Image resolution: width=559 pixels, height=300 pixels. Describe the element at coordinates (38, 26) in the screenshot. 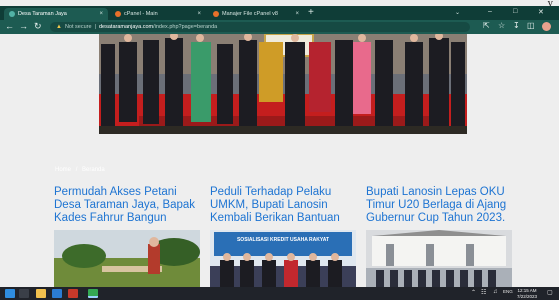

I see `reload-icon: ↻` at that location.